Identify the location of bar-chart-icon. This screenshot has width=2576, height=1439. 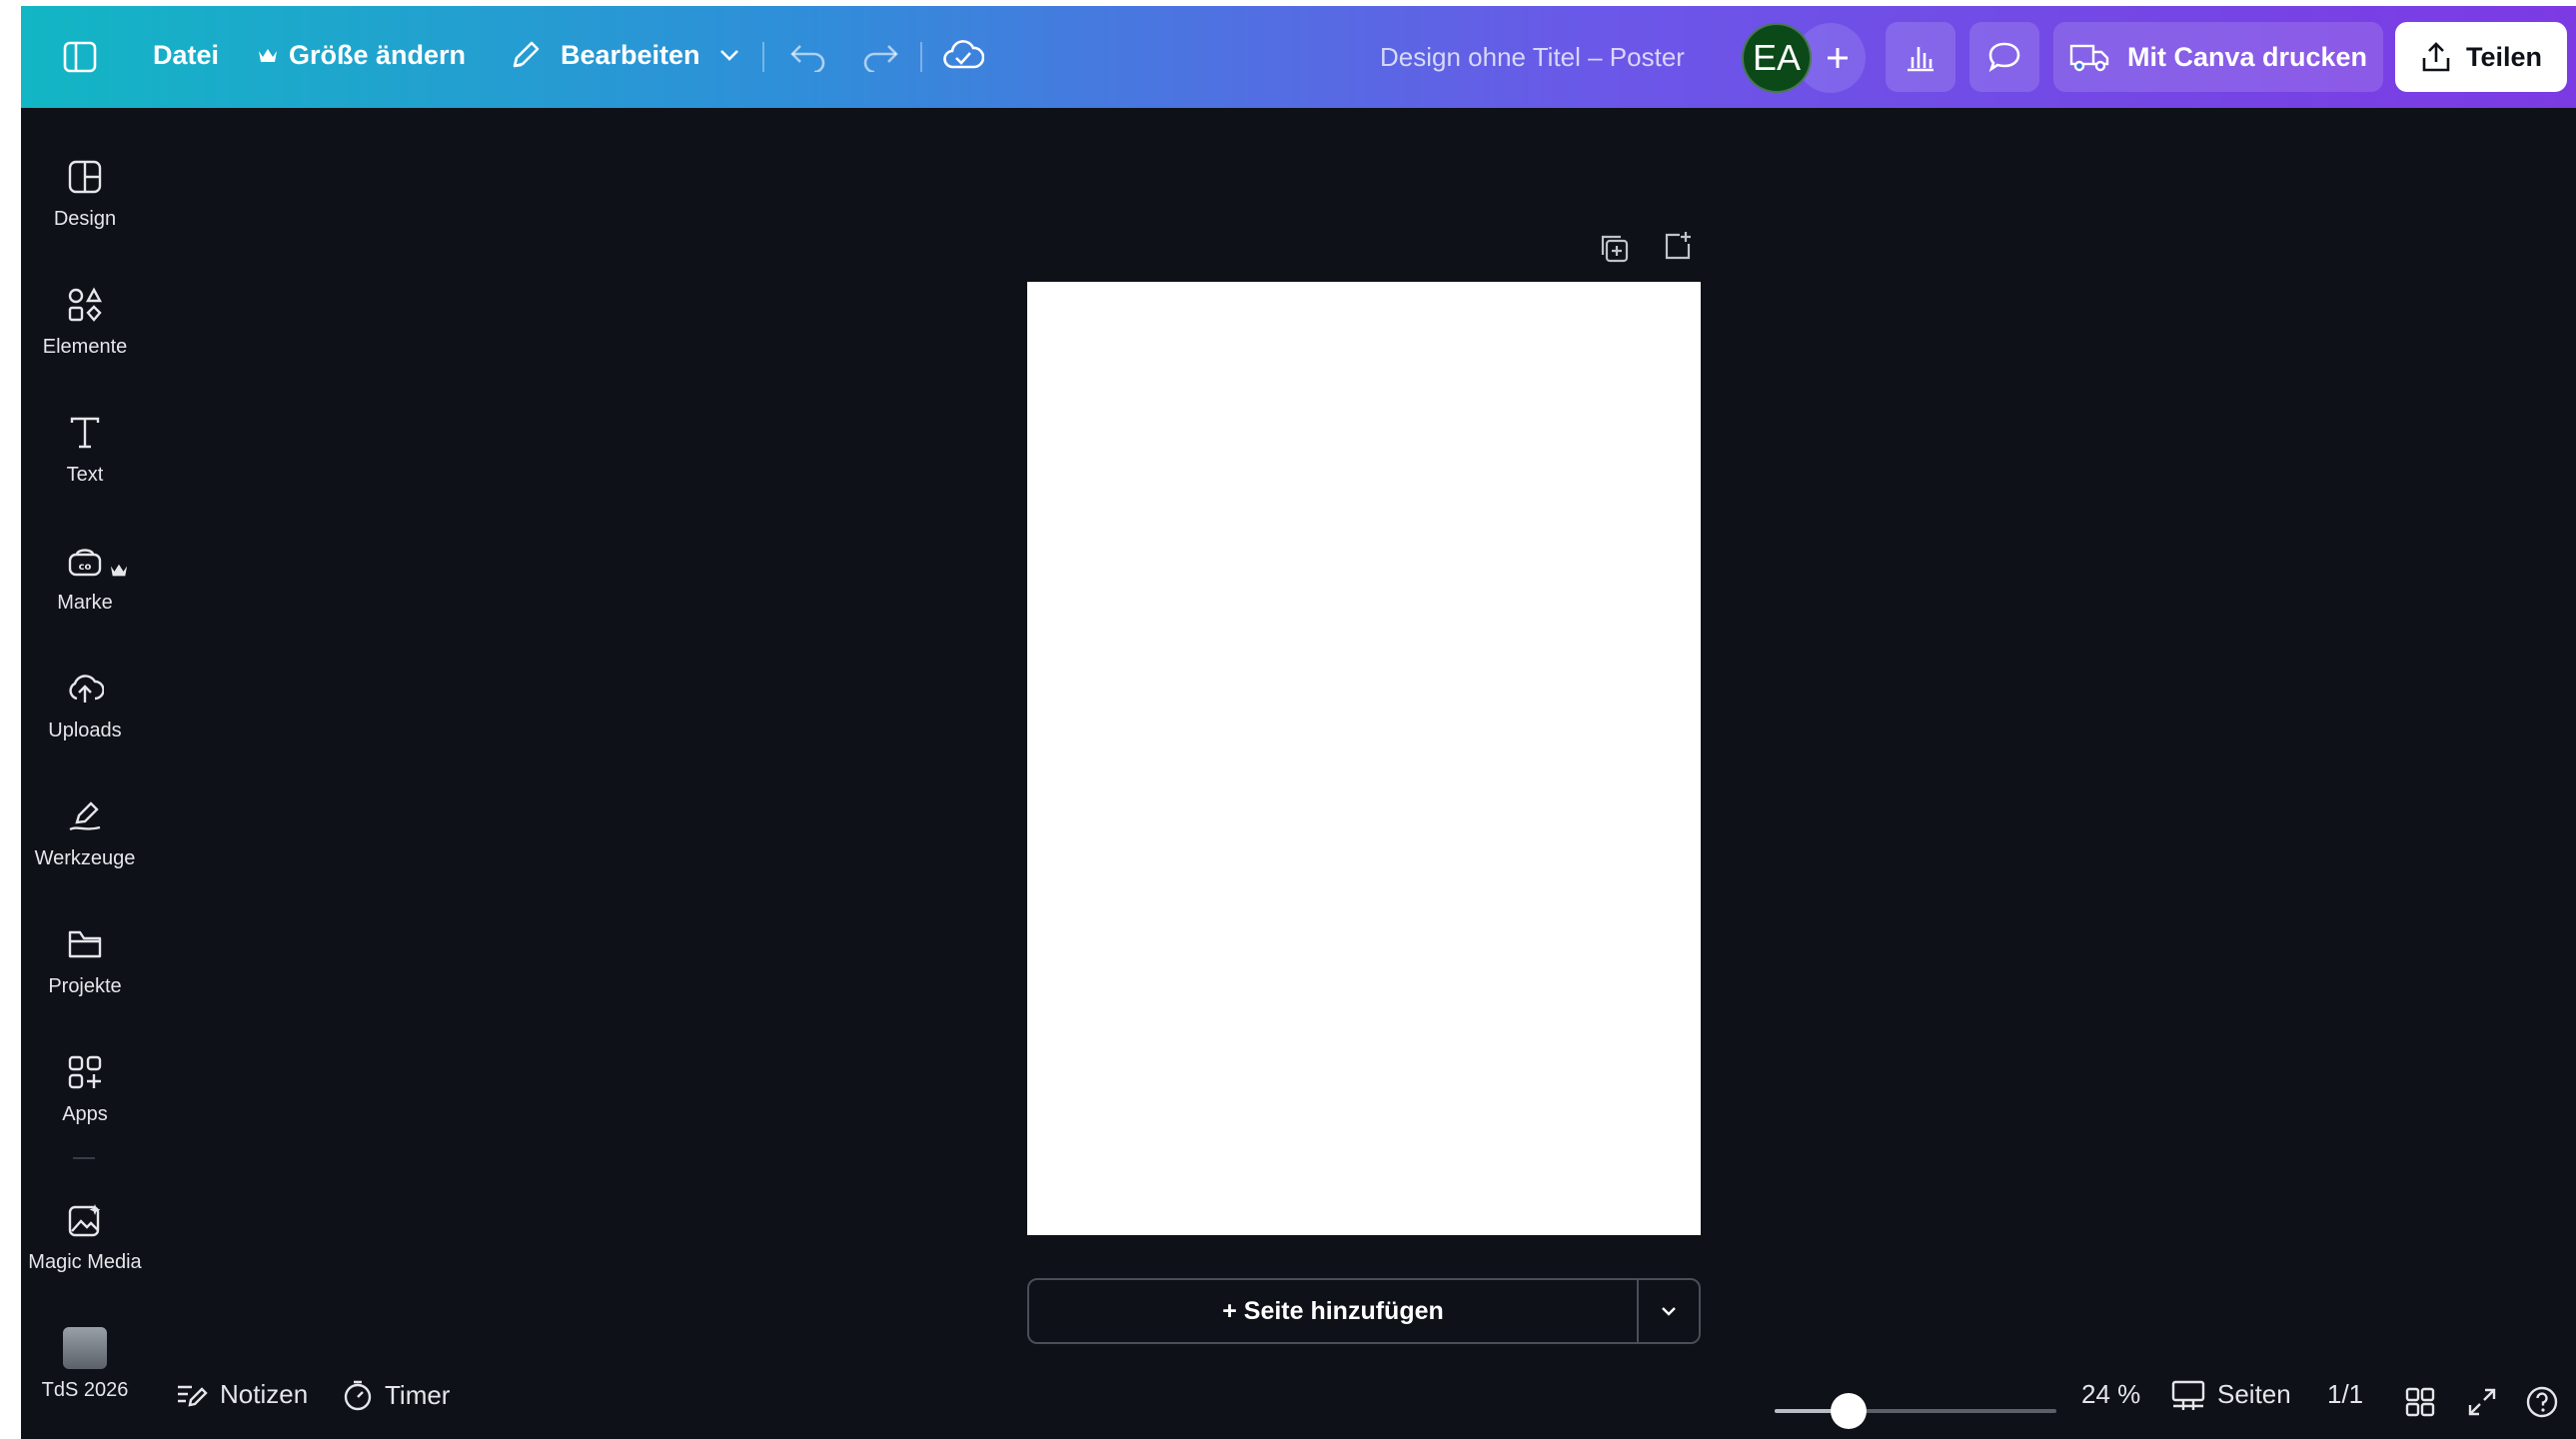
(1920, 57).